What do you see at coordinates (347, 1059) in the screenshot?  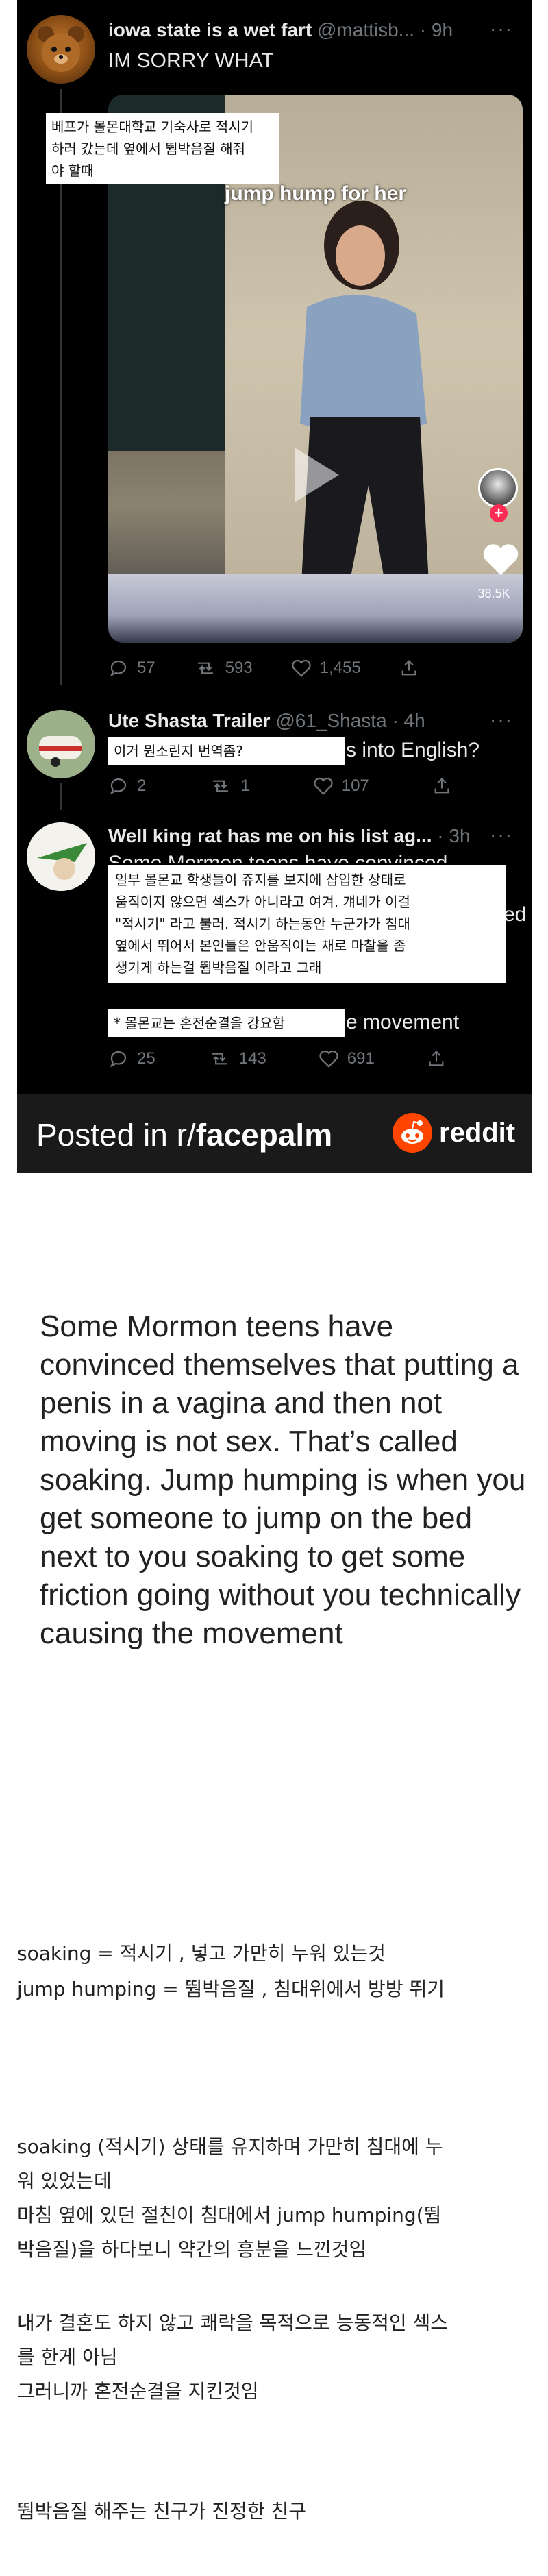 I see `like-button: 691` at bounding box center [347, 1059].